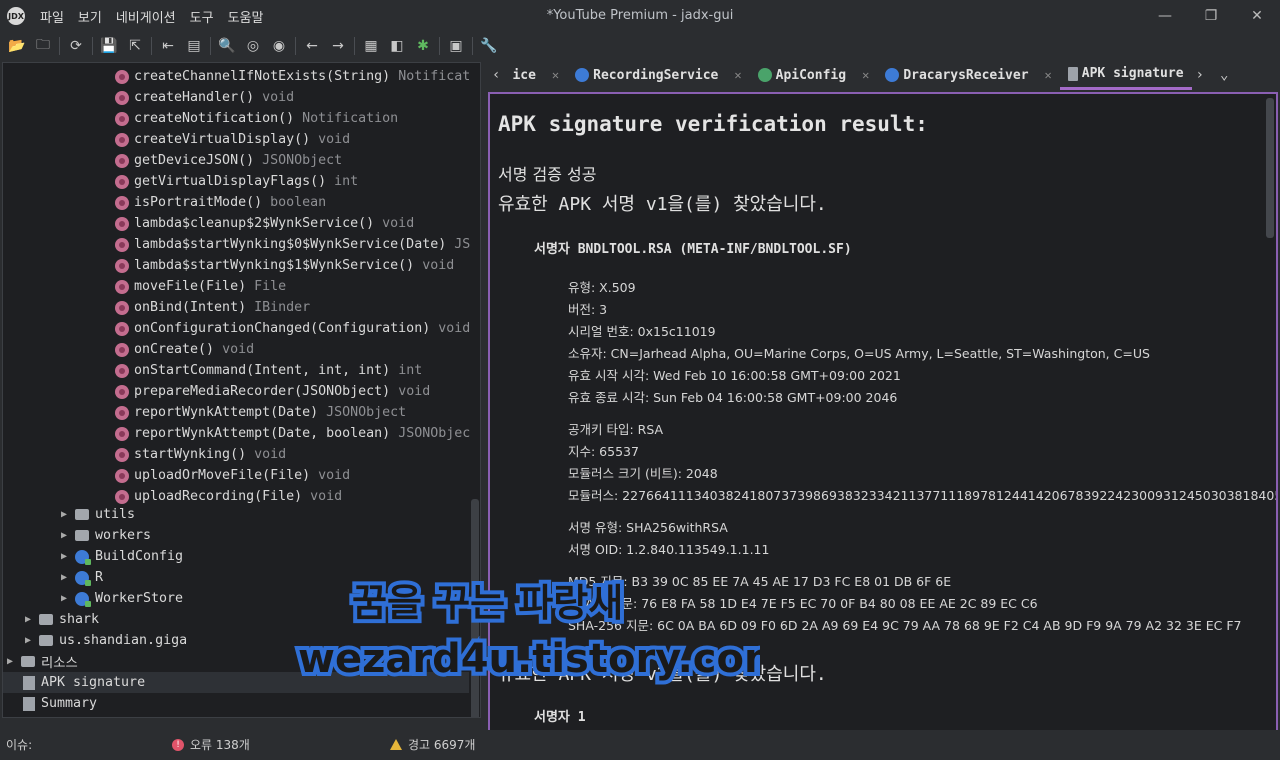  I want to click on tree-class-buildconfig: ▶ BuildConfig, so click(122, 556).